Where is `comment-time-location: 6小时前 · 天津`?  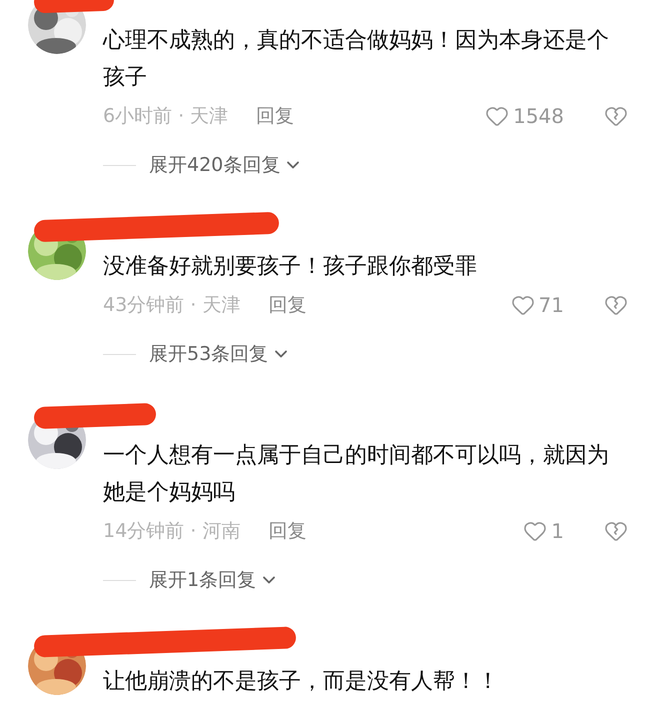 comment-time-location: 6小时前 · 天津 is located at coordinates (165, 116).